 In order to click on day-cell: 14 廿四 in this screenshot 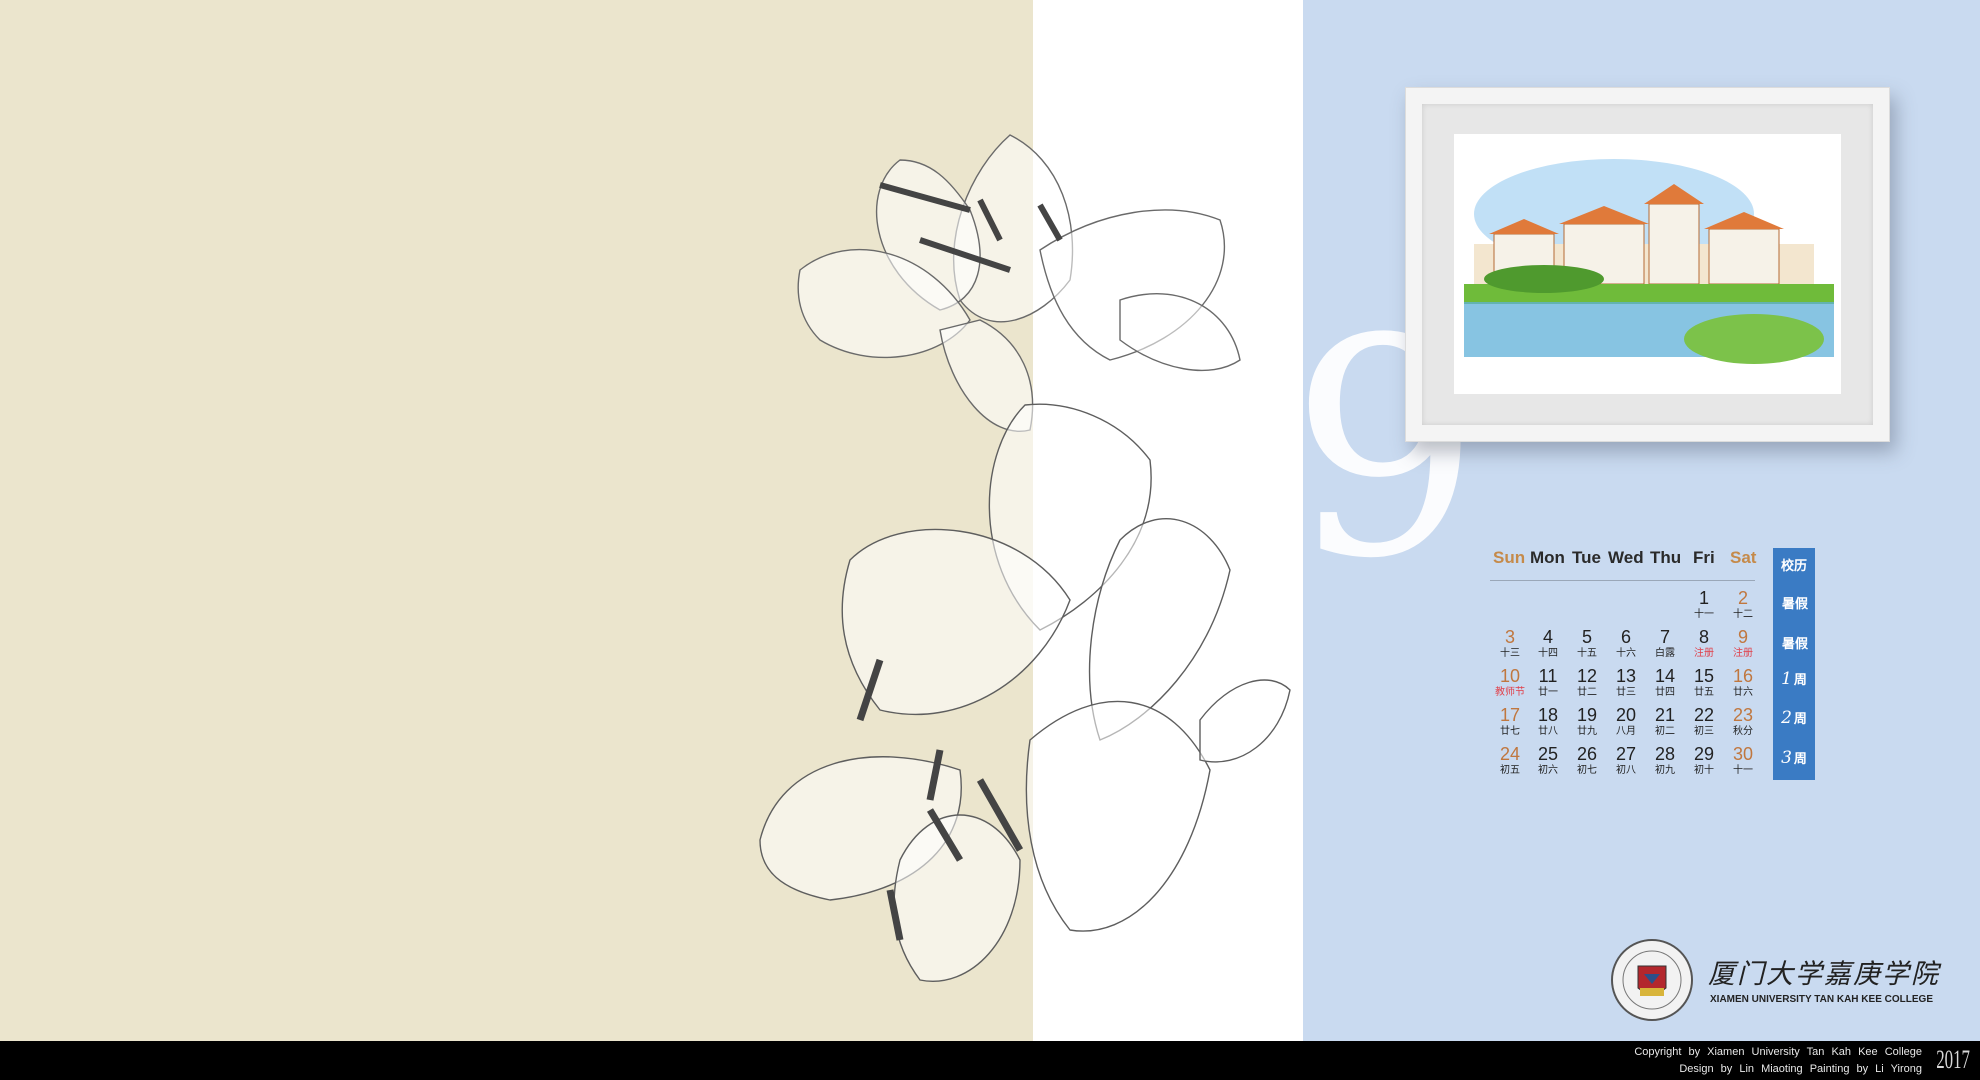, I will do `click(1665, 682)`.